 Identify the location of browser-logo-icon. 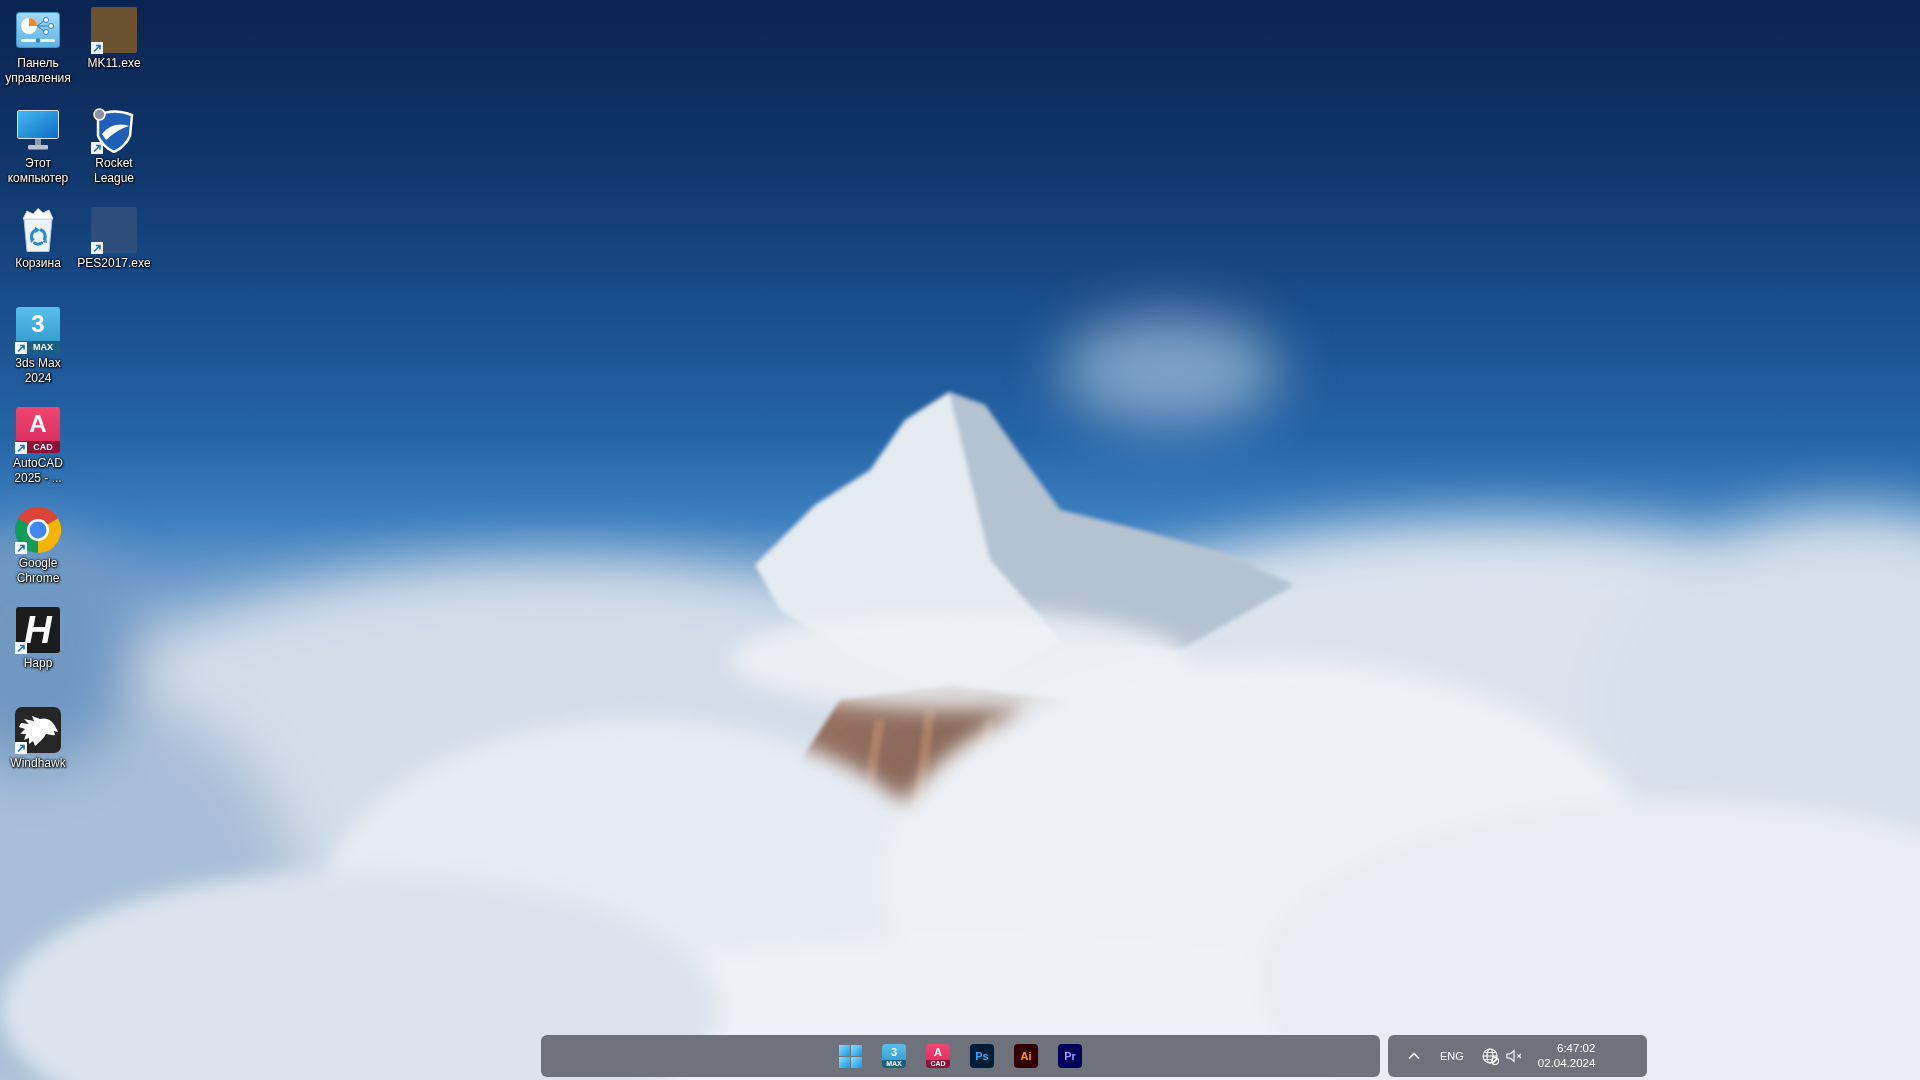
(38, 530).